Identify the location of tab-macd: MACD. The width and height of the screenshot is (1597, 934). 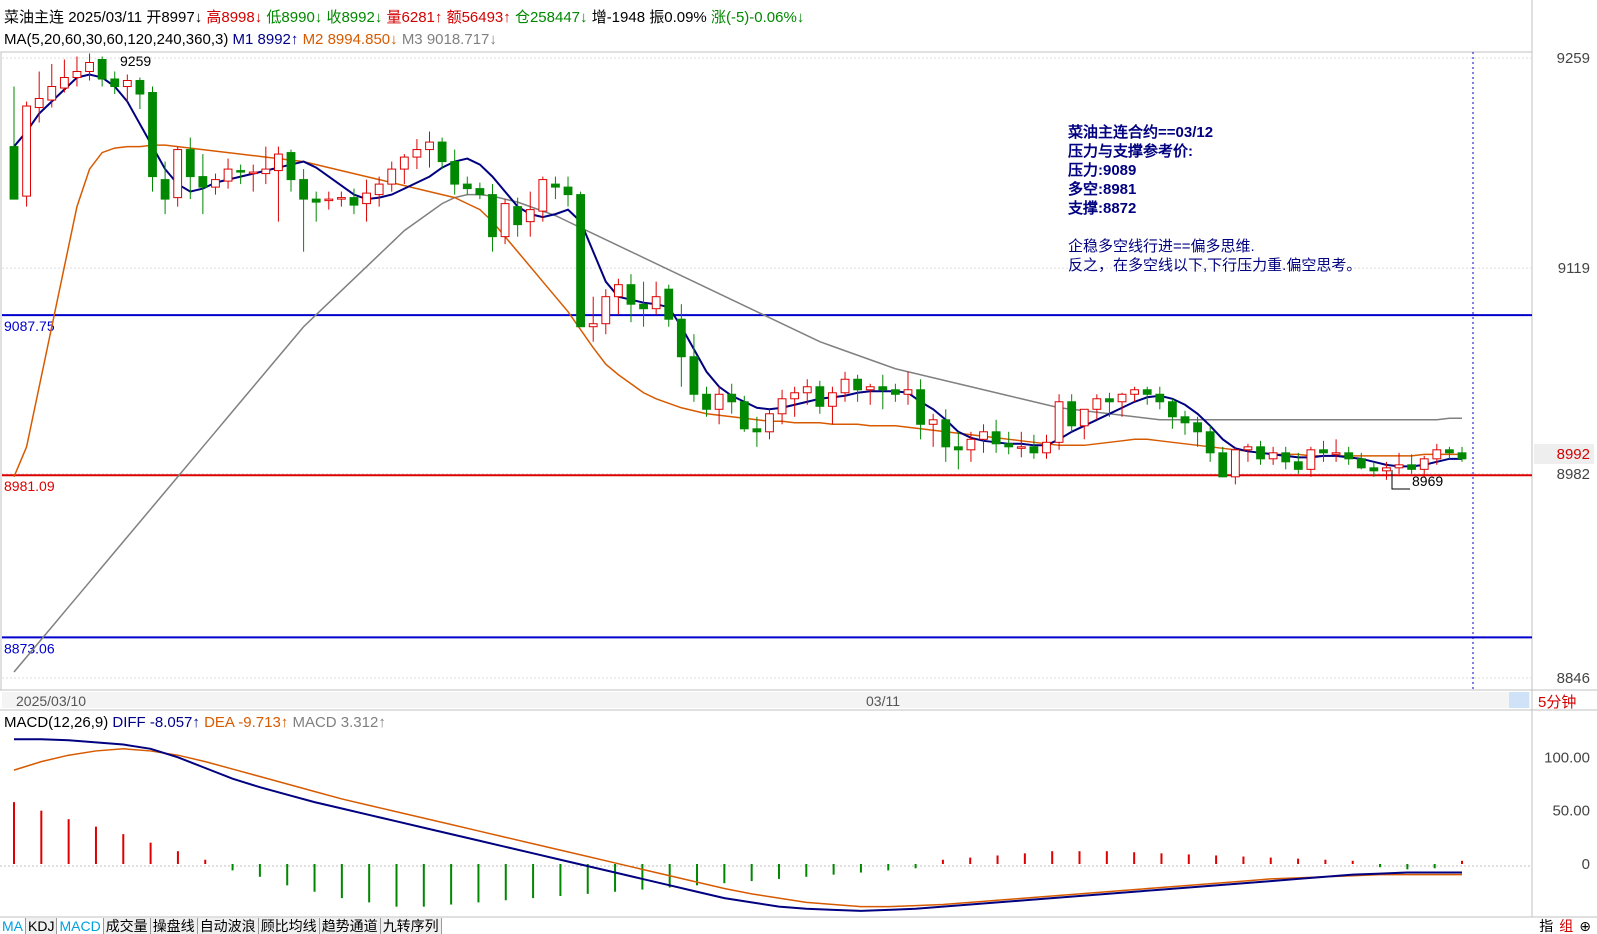
(80, 926).